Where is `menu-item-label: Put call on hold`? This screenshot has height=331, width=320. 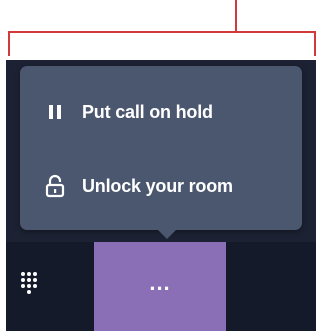
menu-item-label: Put call on hold is located at coordinates (147, 111).